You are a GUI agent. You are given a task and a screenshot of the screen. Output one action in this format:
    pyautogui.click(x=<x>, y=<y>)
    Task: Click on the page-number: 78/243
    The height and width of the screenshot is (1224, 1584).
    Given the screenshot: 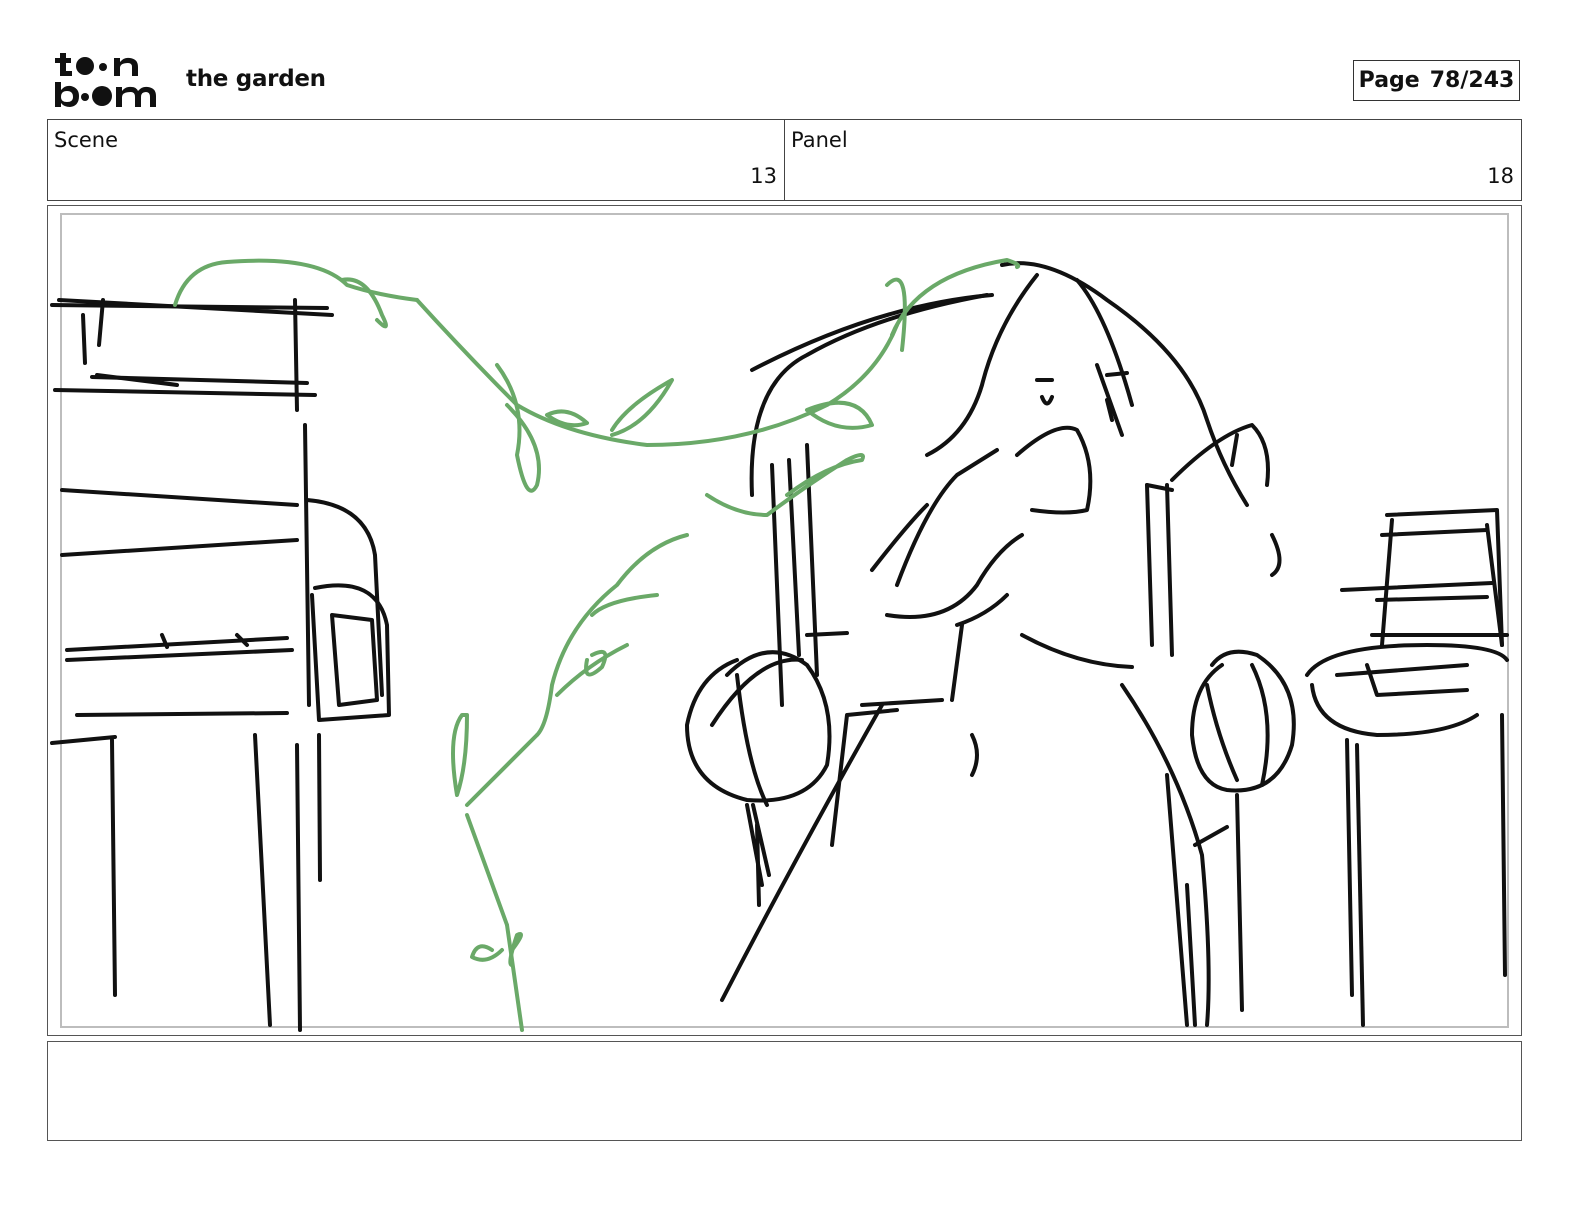 What is the action you would take?
    pyautogui.click(x=1472, y=80)
    